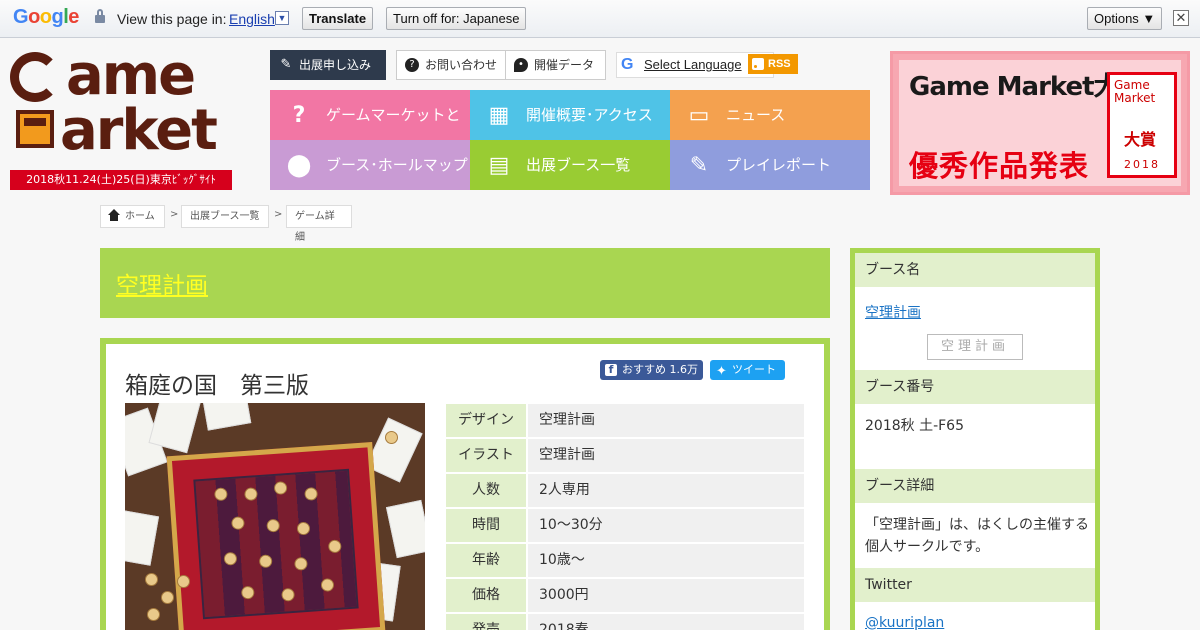 This screenshot has width=1200, height=630. I want to click on spec-key: デザイン, so click(486, 420).